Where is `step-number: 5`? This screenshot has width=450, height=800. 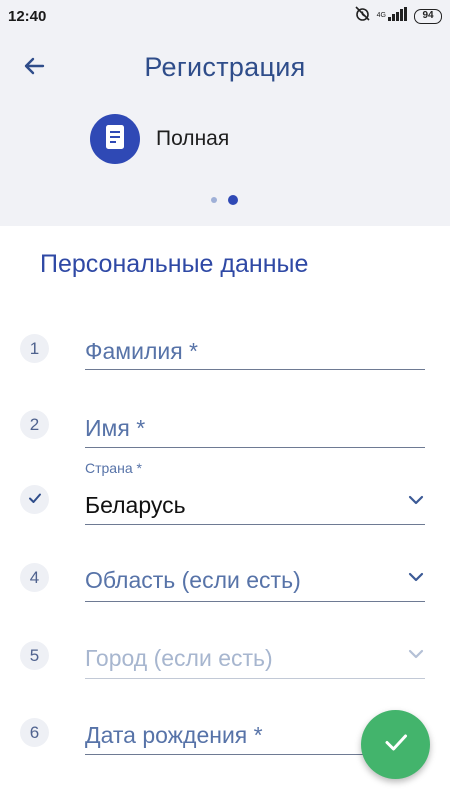 step-number: 5 is located at coordinates (34, 655).